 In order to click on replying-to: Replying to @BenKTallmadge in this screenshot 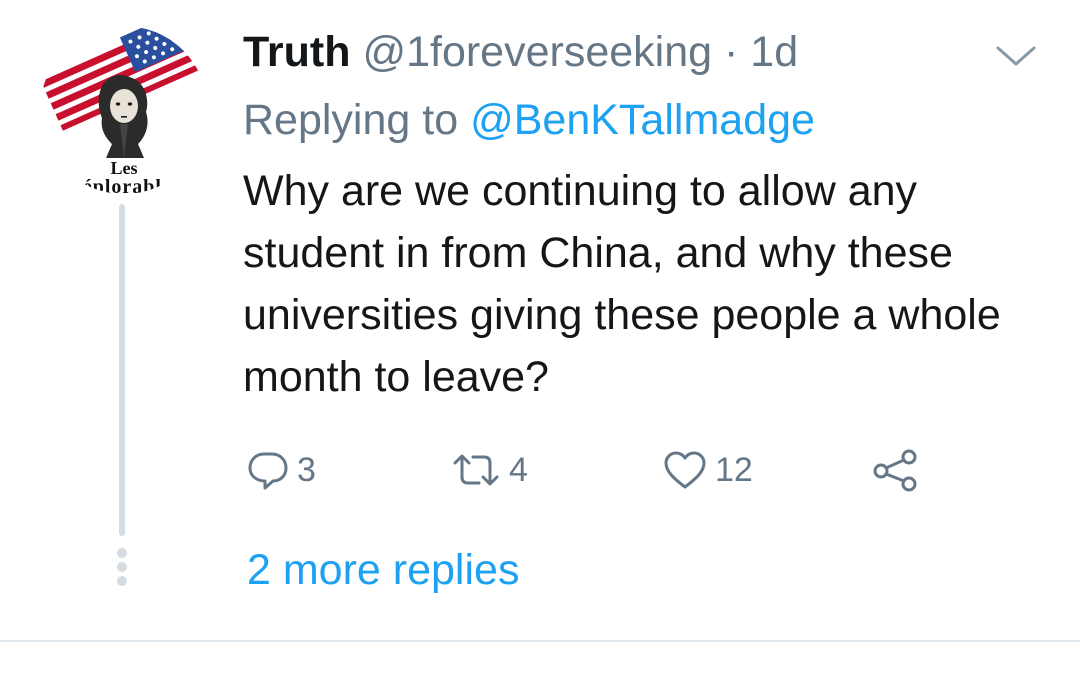, I will do `click(529, 120)`.